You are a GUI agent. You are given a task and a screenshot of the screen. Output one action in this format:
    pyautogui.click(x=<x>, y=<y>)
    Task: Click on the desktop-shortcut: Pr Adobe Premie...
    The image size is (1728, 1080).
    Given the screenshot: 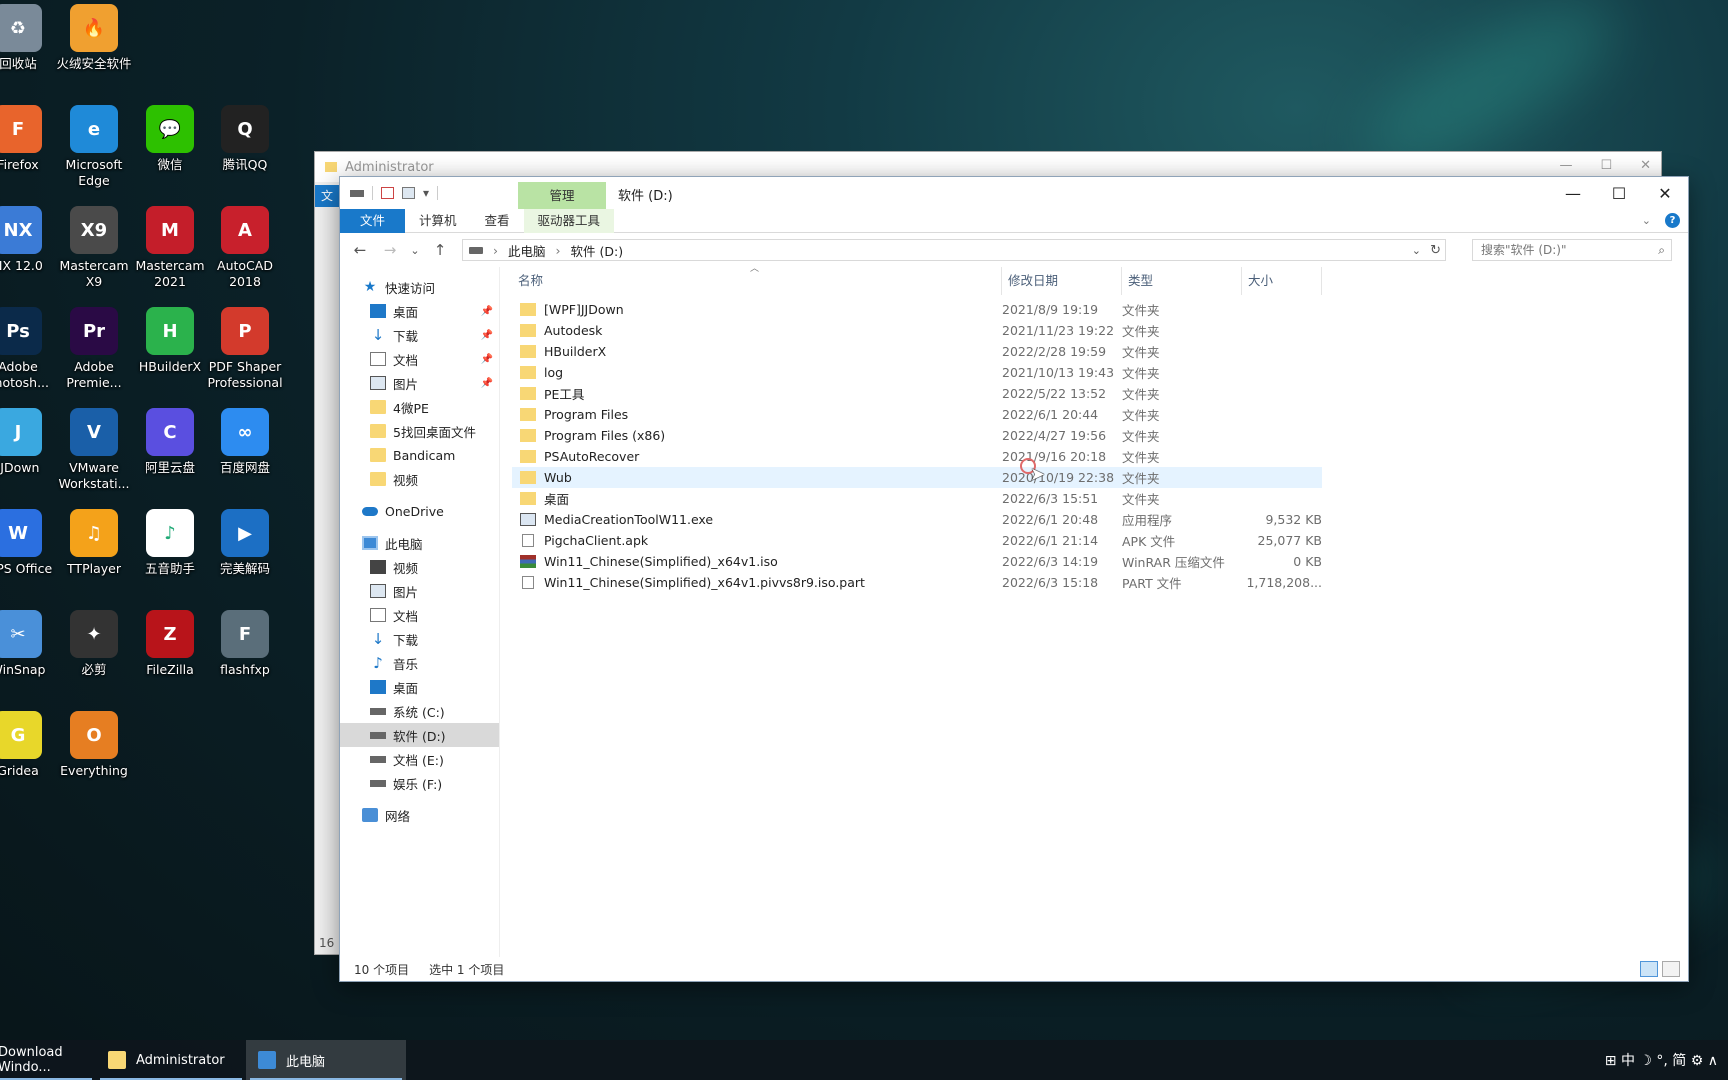 What is the action you would take?
    pyautogui.click(x=94, y=349)
    